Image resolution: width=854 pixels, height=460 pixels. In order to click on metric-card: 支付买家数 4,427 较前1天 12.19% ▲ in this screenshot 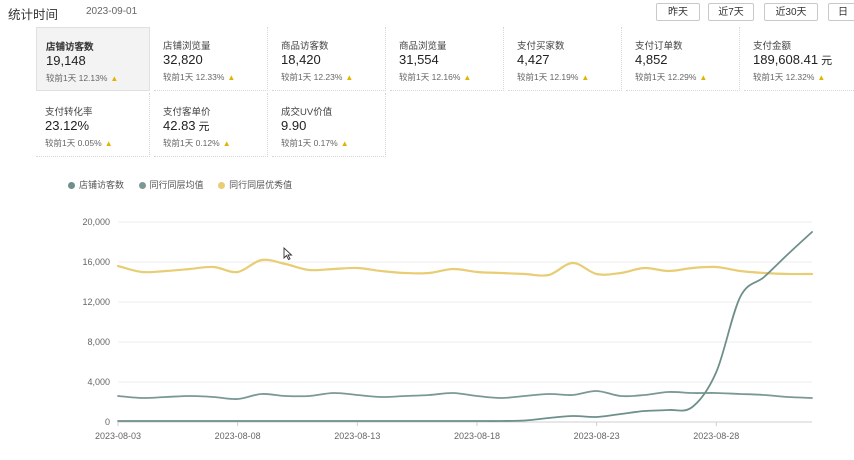, I will do `click(565, 59)`.